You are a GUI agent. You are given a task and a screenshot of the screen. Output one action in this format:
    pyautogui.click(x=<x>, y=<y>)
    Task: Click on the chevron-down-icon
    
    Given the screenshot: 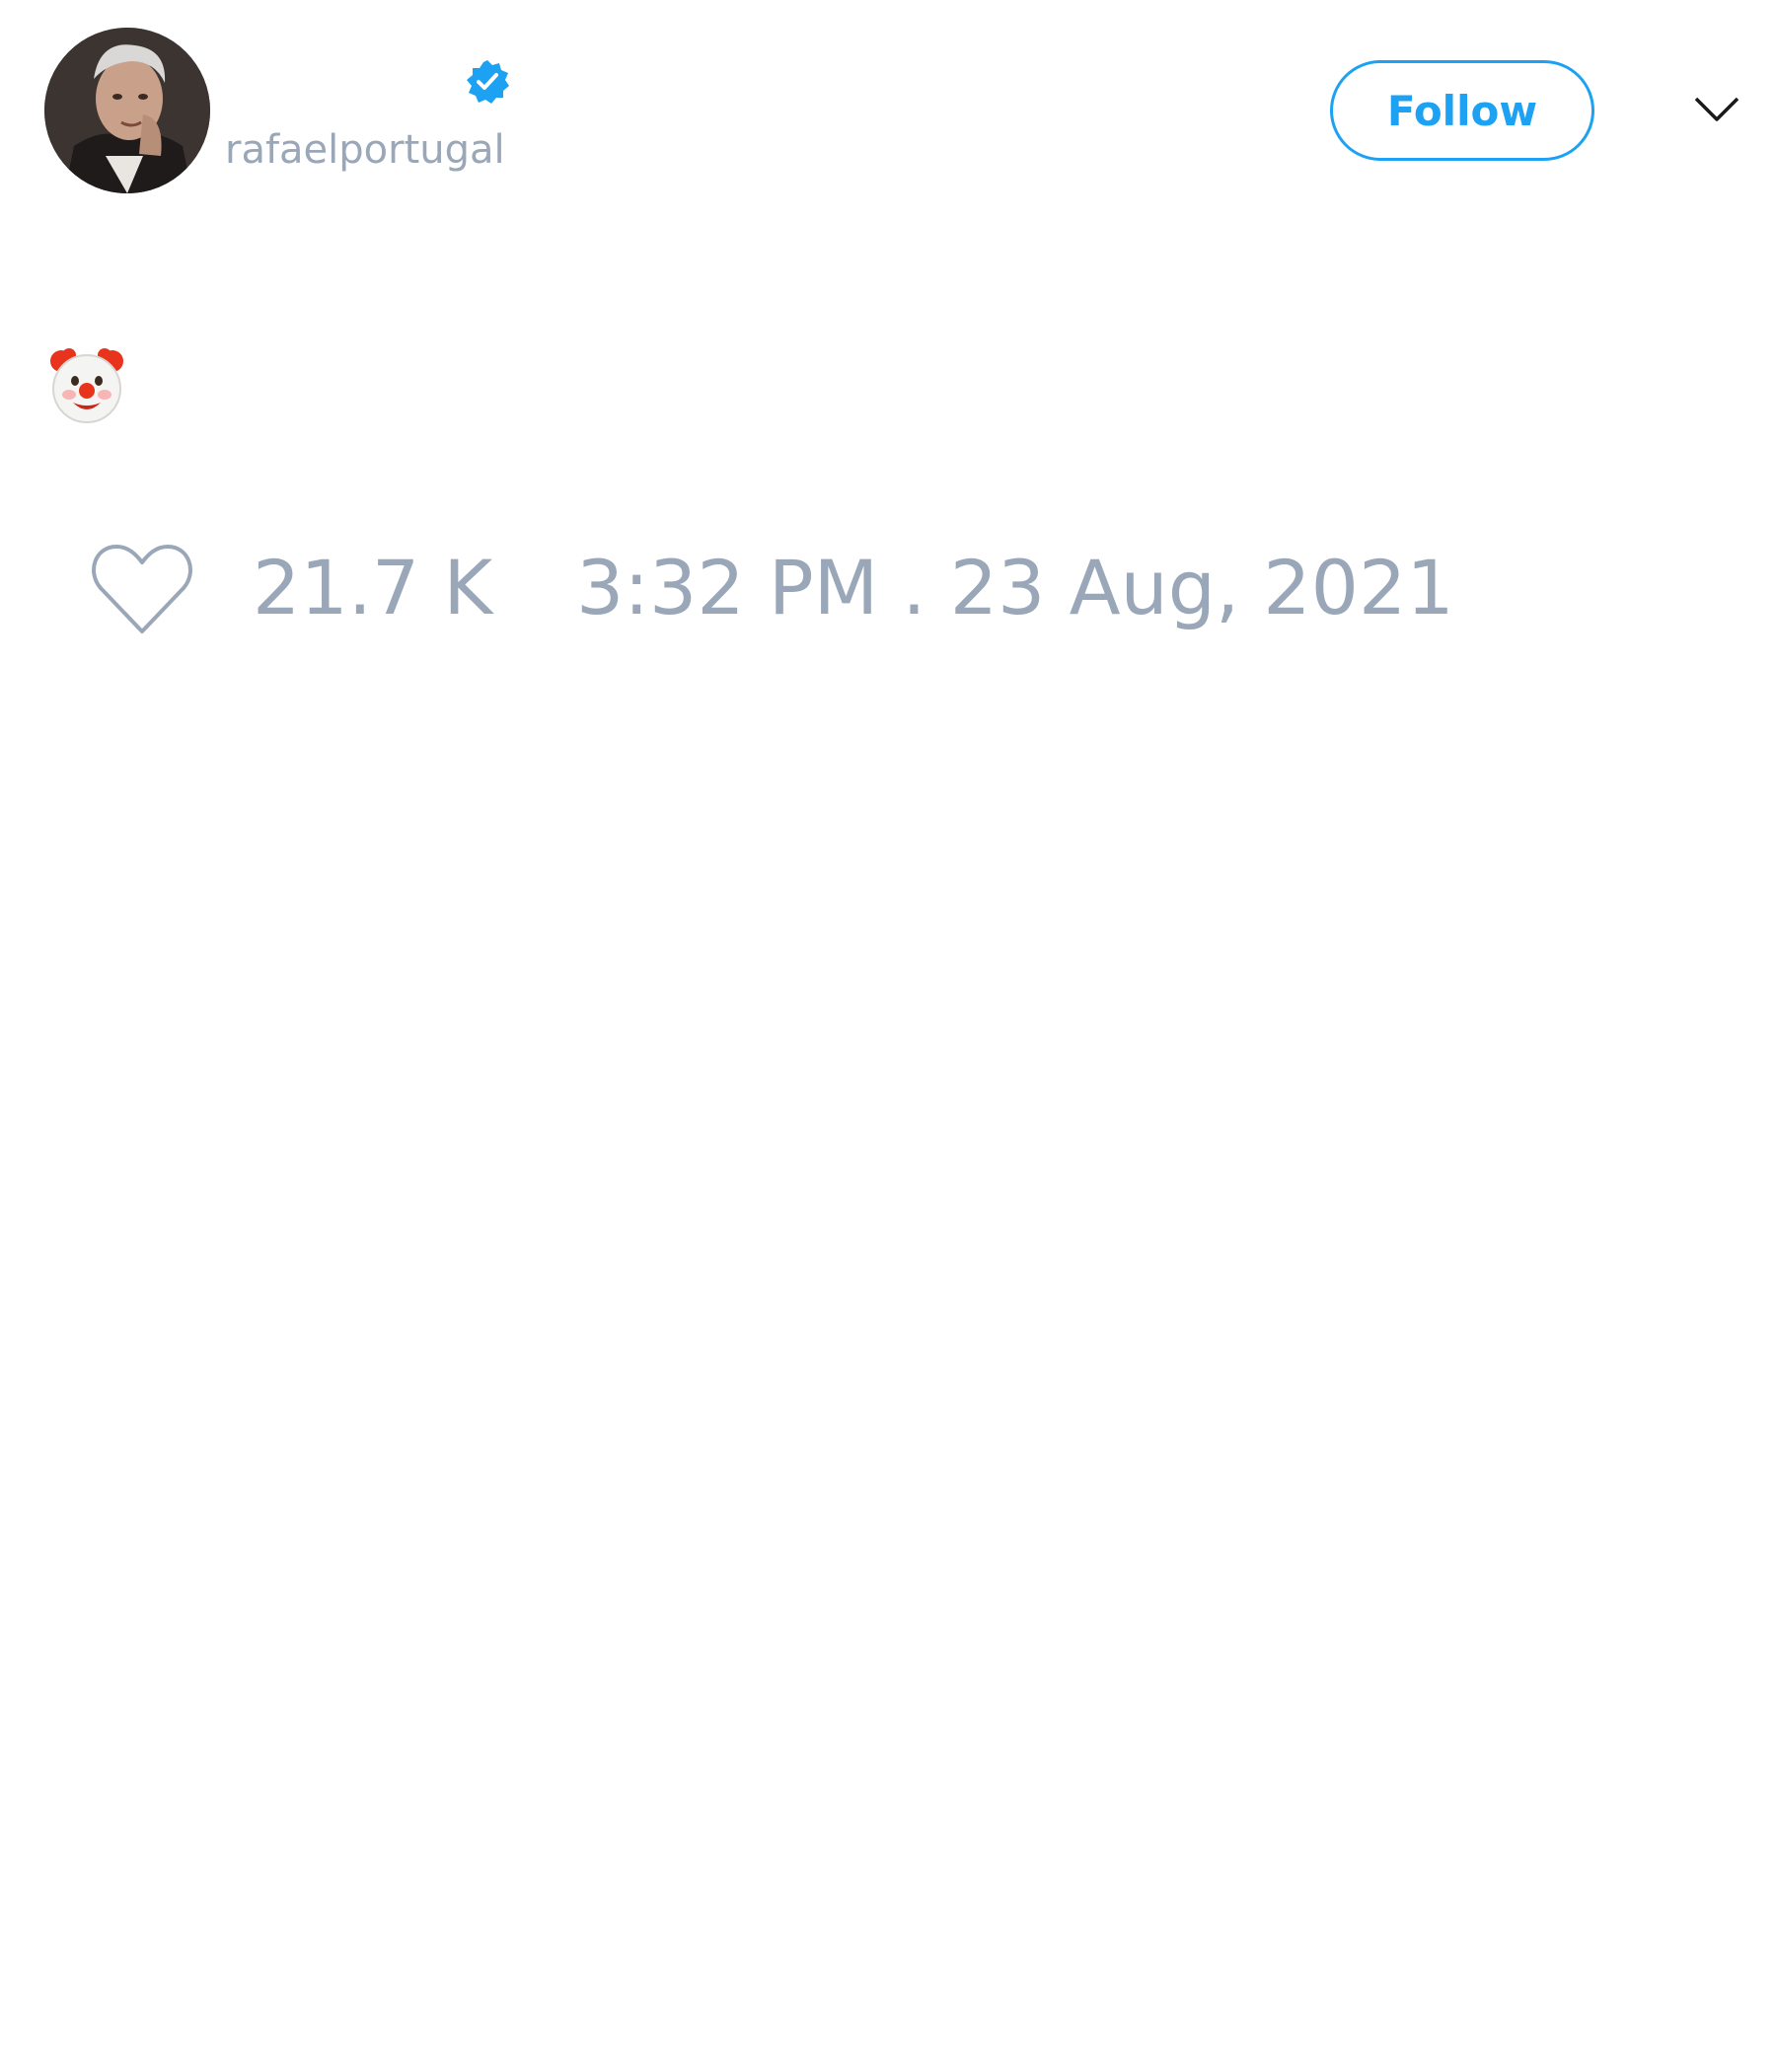 What is the action you would take?
    pyautogui.click(x=1717, y=110)
    